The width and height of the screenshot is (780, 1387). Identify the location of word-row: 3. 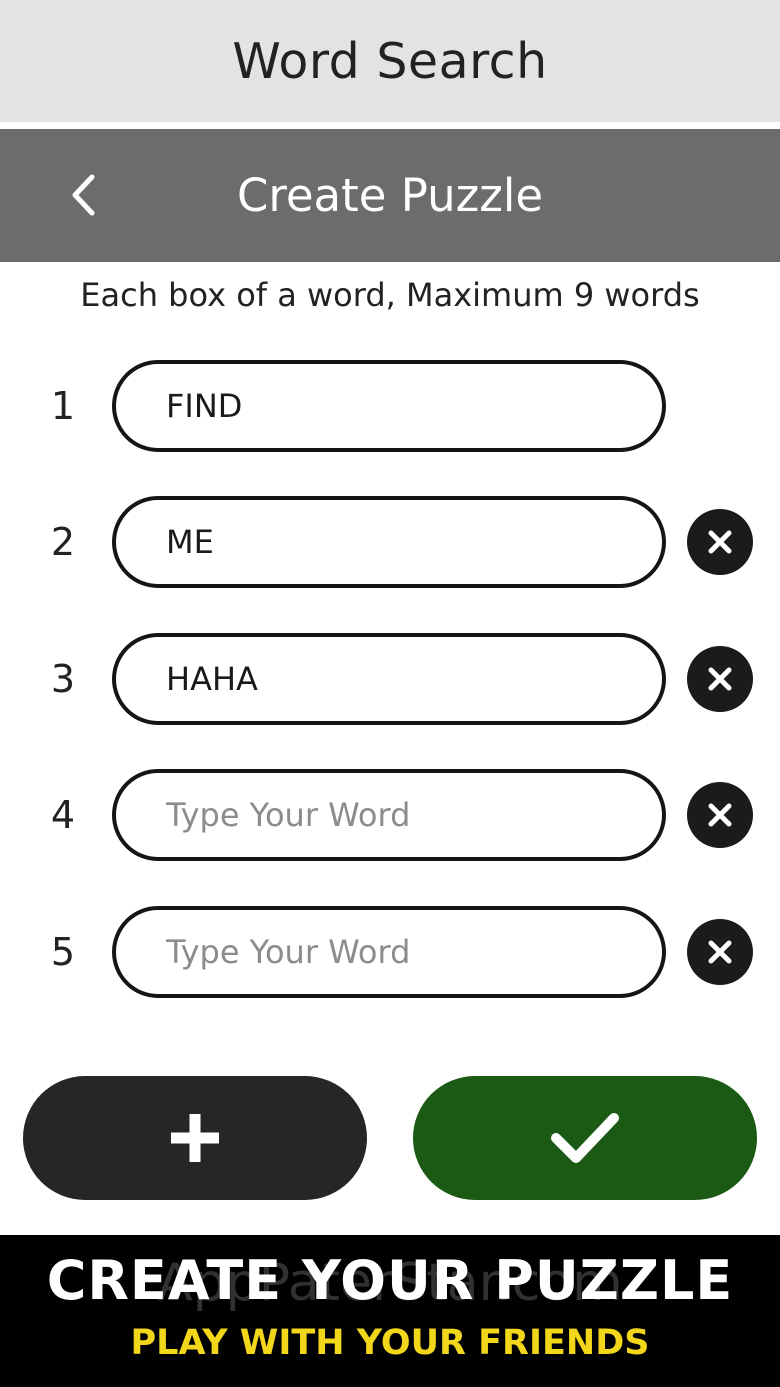
(390, 679).